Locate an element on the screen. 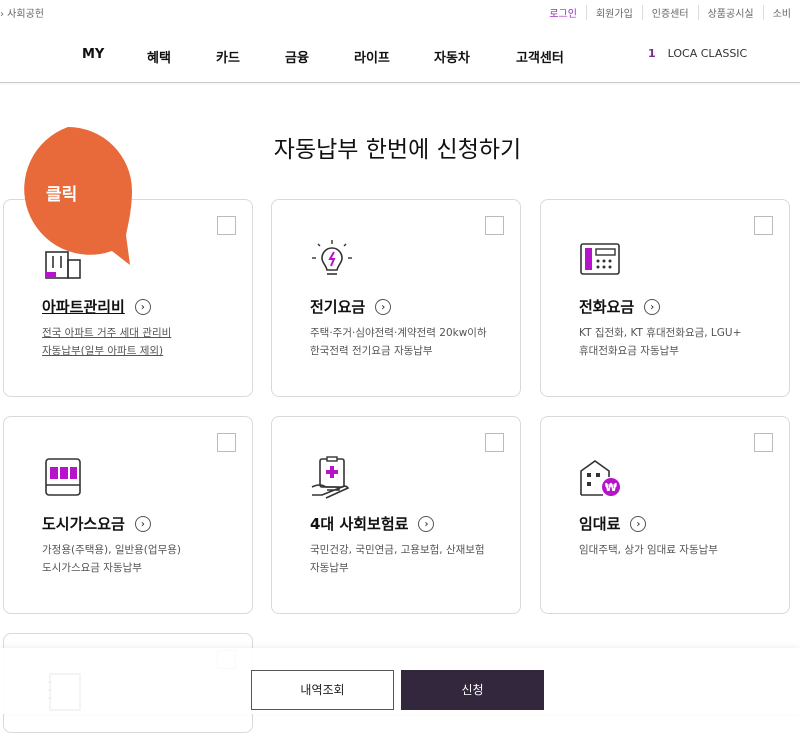 This screenshot has height=733, width=800. card-rent: ₩ 임대료 › 임대주택, 상가 임대료 자동납부 is located at coordinates (665, 515).